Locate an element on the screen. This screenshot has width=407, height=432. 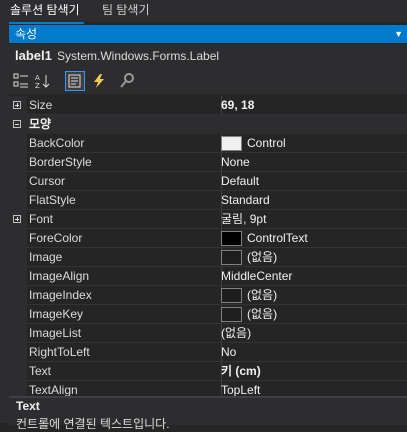
property-value: 69, 18 is located at coordinates (314, 105).